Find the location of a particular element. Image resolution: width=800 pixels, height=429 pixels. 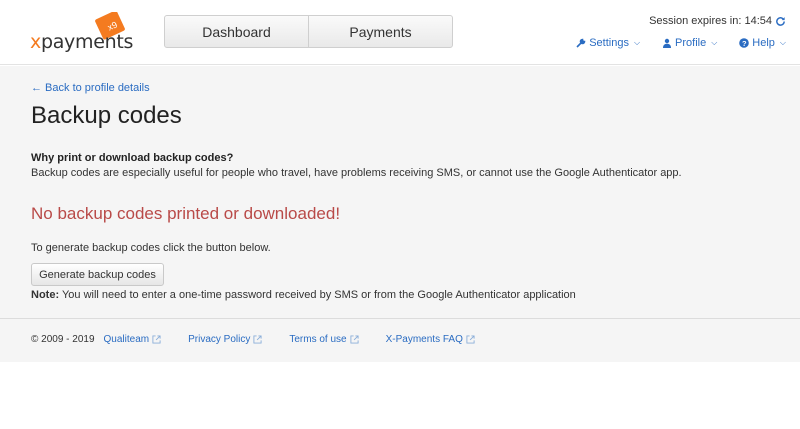

settings-menu: Settings ⌵ is located at coordinates (608, 43).